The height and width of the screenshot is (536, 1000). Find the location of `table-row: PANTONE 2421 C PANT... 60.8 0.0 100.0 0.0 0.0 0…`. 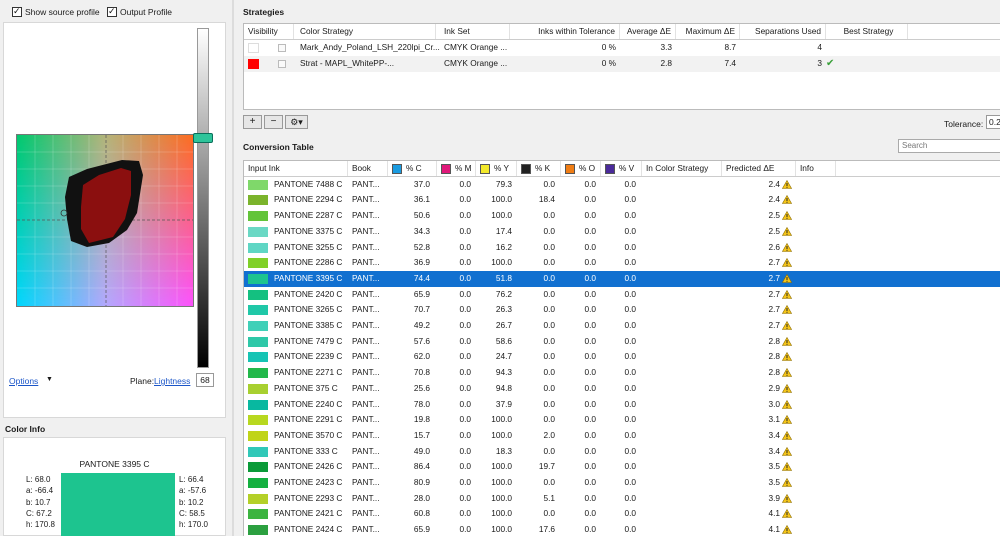

table-row: PANTONE 2421 C PANT... 60.8 0.0 100.0 0.0 0.0 0… is located at coordinates (622, 514).